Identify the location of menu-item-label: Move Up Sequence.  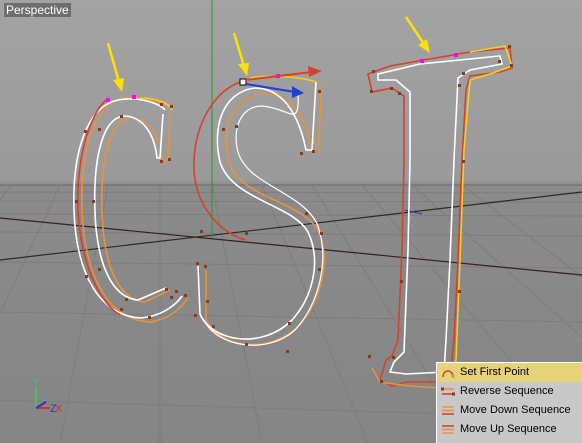
(508, 429).